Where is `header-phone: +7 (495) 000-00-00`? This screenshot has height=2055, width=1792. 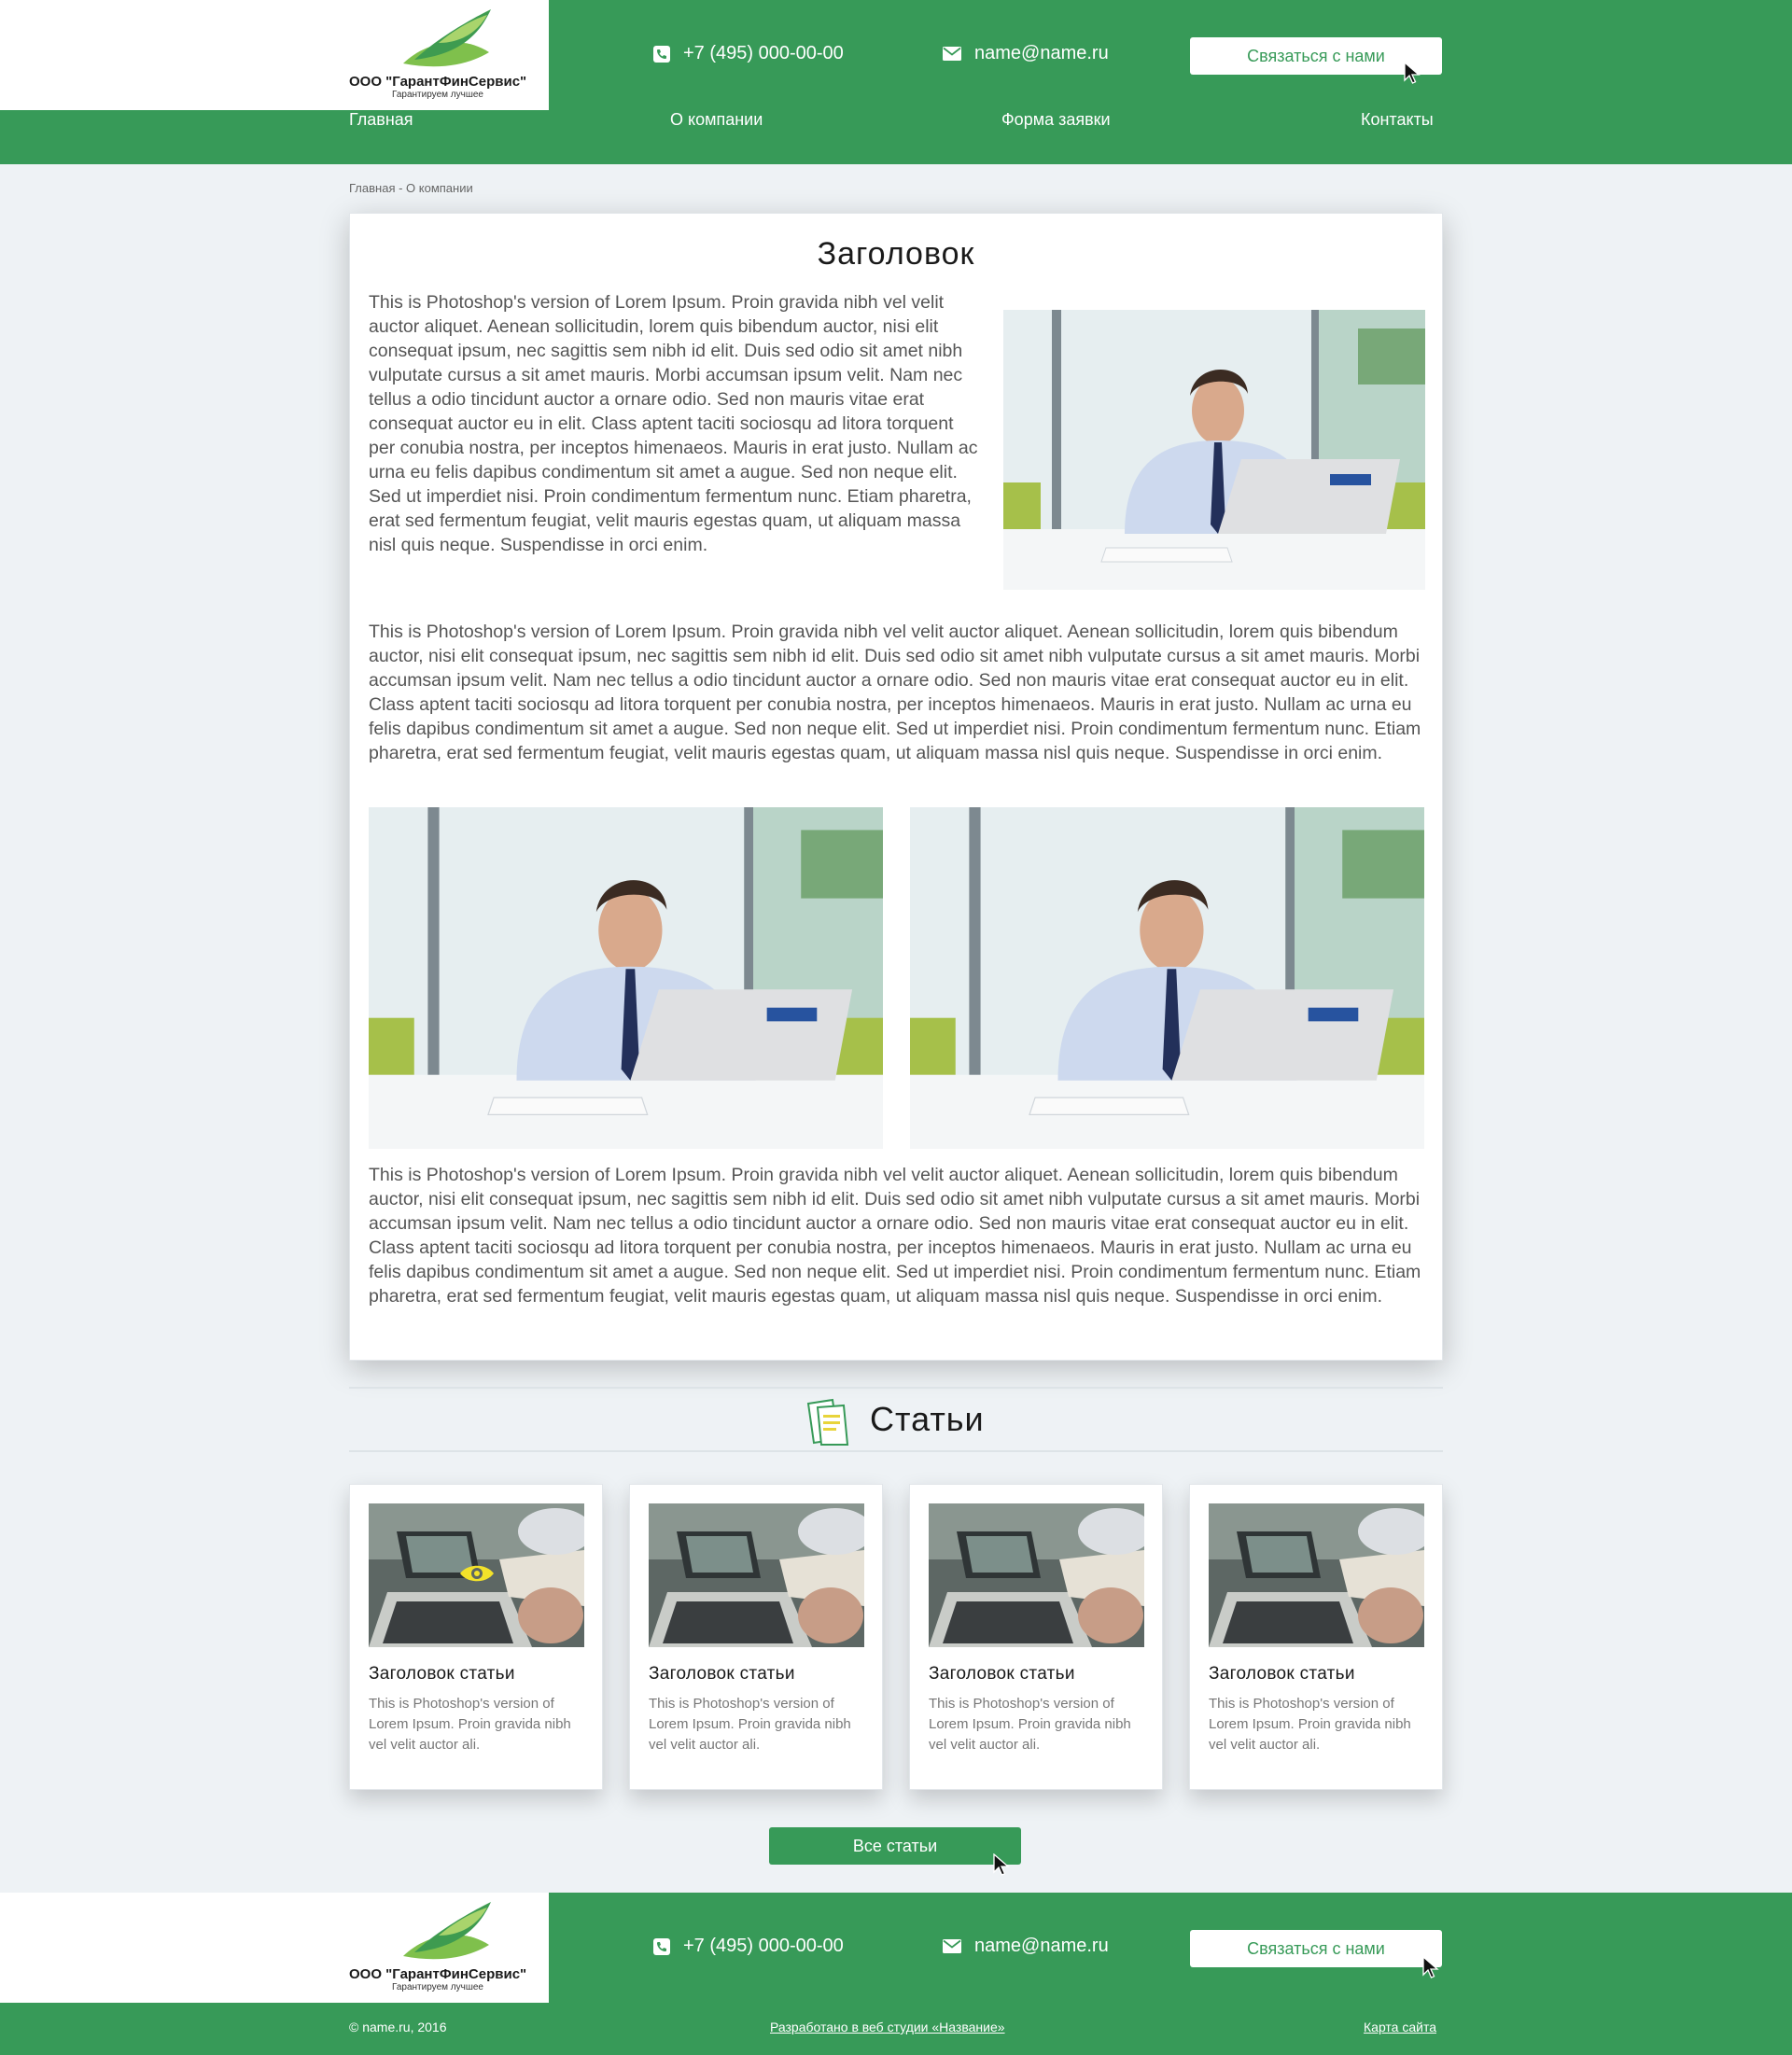
header-phone: +7 (495) 000-00-00 is located at coordinates (748, 53).